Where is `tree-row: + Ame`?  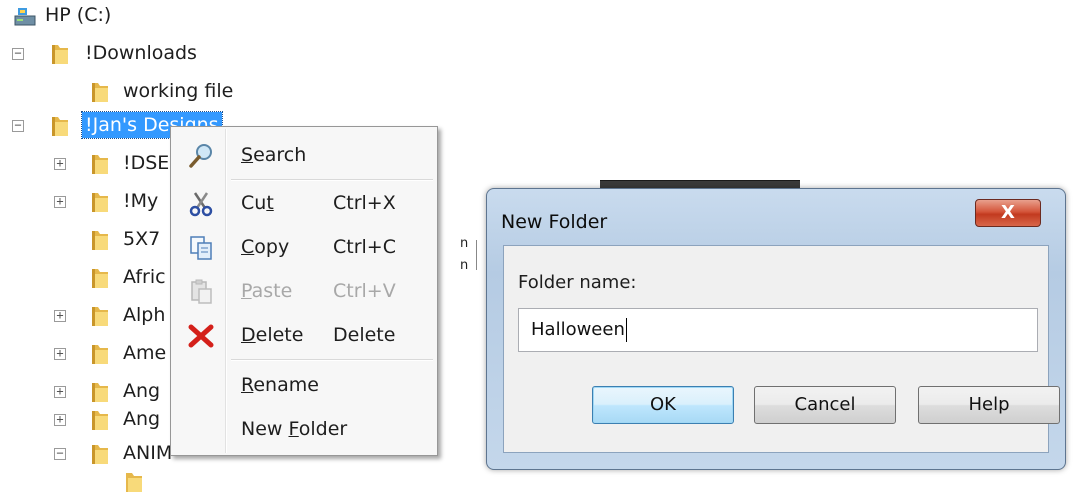
tree-row: + Ame is located at coordinates (85, 354).